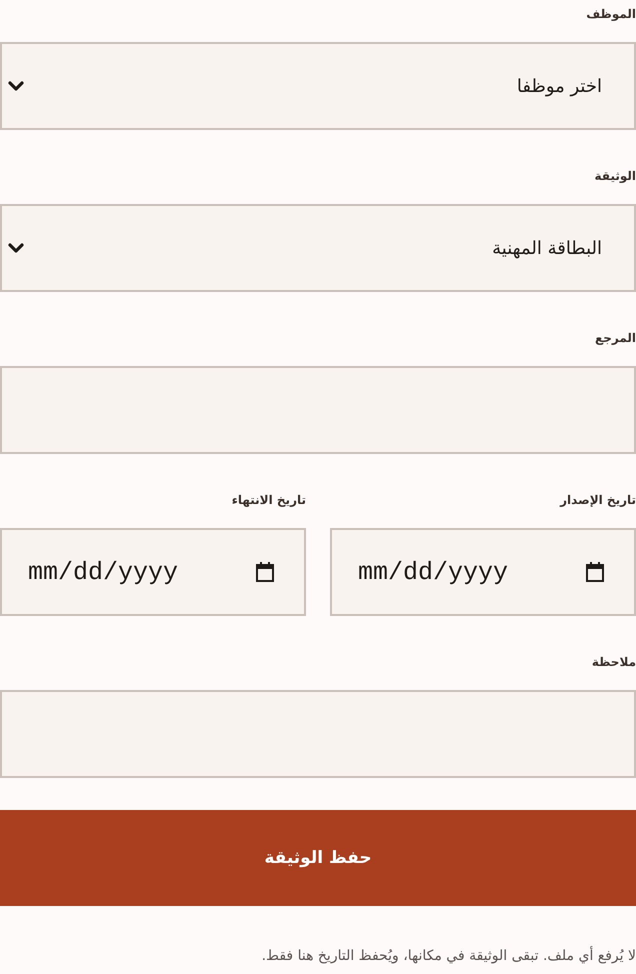  Describe the element at coordinates (614, 662) in the screenshot. I see `field-label: ملاحظة` at that location.